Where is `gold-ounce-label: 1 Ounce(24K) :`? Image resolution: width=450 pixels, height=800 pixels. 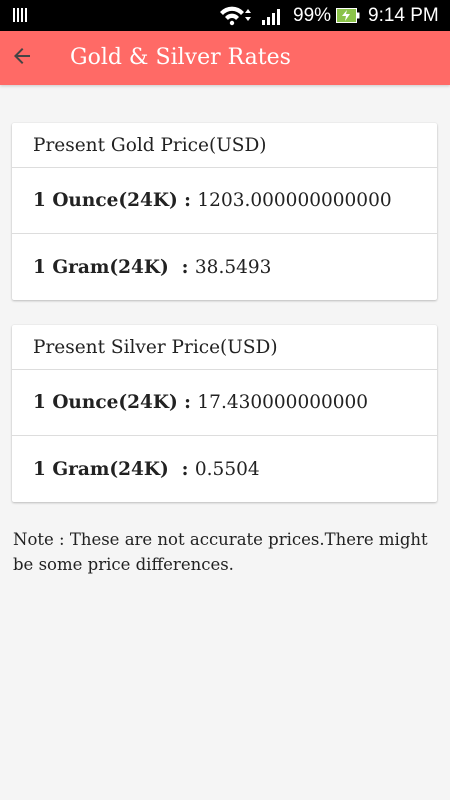 gold-ounce-label: 1 Ounce(24K) : is located at coordinates (115, 200).